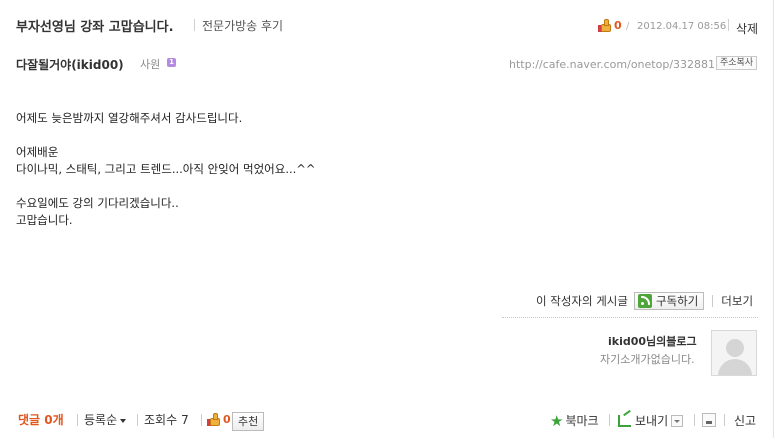 This screenshot has width=774, height=438. What do you see at coordinates (150, 64) in the screenshot?
I see `member-rank: 사원` at bounding box center [150, 64].